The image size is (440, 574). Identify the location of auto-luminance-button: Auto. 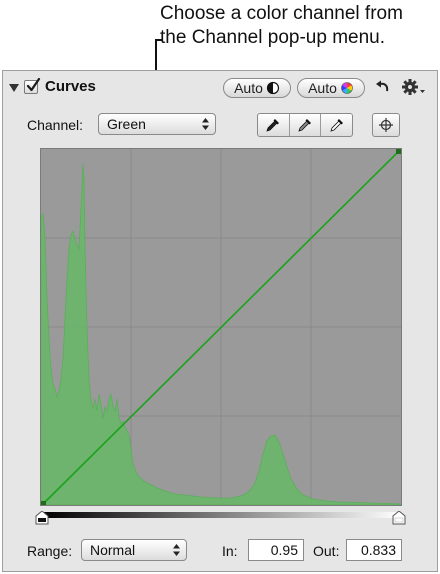
(257, 88).